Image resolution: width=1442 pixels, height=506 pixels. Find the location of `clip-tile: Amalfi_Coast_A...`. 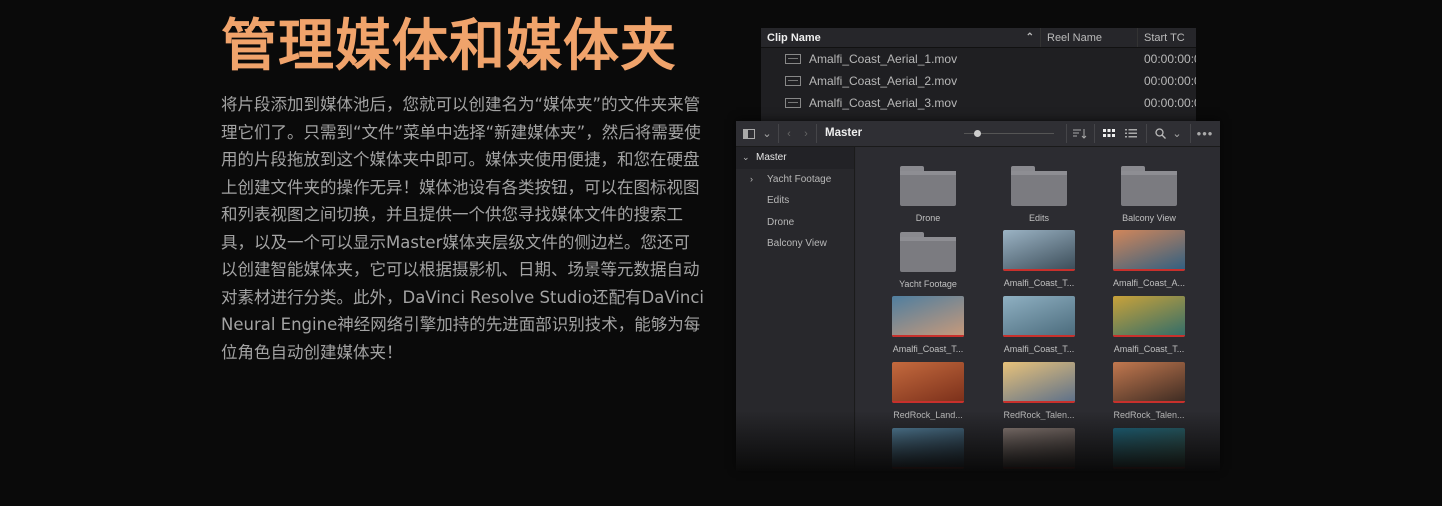

clip-tile: Amalfi_Coast_A... is located at coordinates (1149, 259).